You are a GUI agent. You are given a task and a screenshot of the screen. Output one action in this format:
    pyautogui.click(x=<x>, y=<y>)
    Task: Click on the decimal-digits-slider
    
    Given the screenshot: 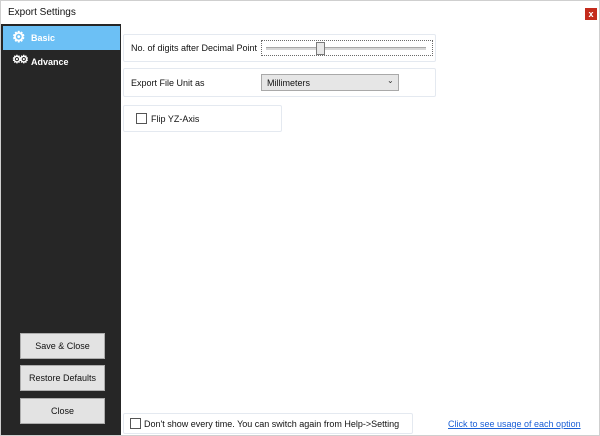 What is the action you would take?
    pyautogui.click(x=347, y=48)
    